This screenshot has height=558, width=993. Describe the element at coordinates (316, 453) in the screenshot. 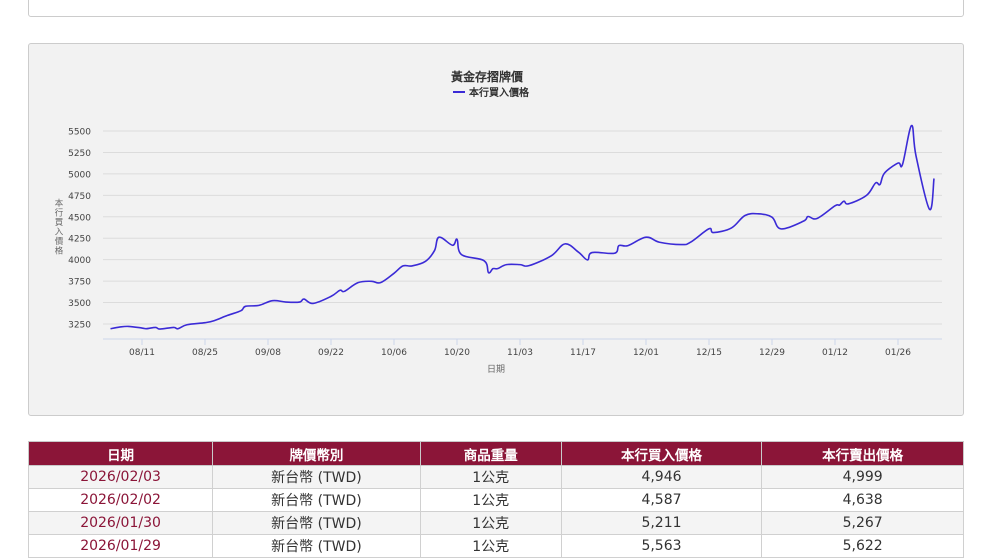

I see `column-header: 牌價幣別` at that location.